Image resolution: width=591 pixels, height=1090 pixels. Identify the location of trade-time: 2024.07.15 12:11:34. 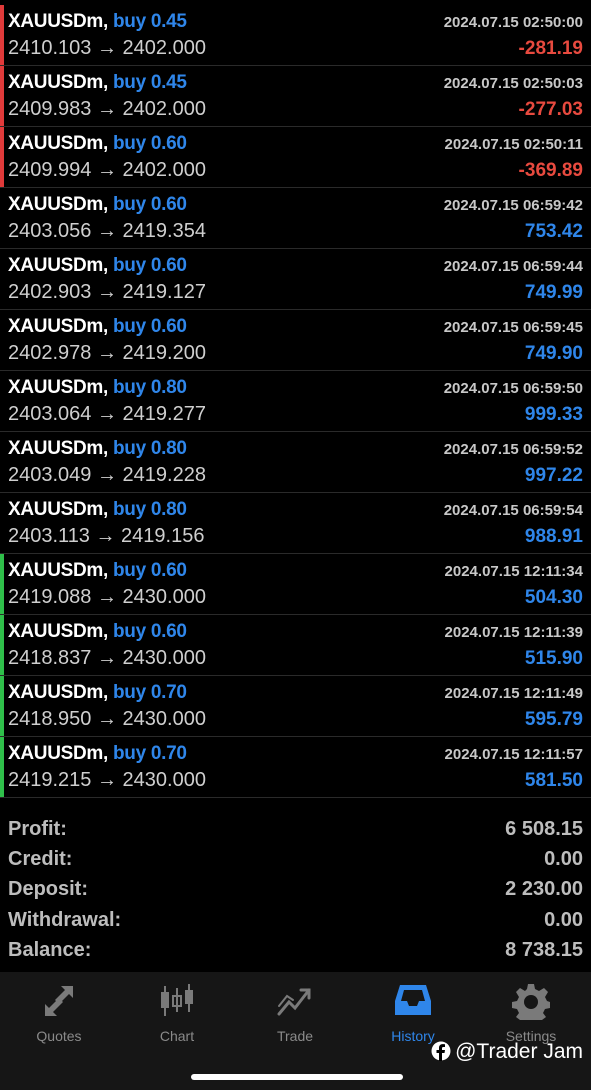
(513, 571).